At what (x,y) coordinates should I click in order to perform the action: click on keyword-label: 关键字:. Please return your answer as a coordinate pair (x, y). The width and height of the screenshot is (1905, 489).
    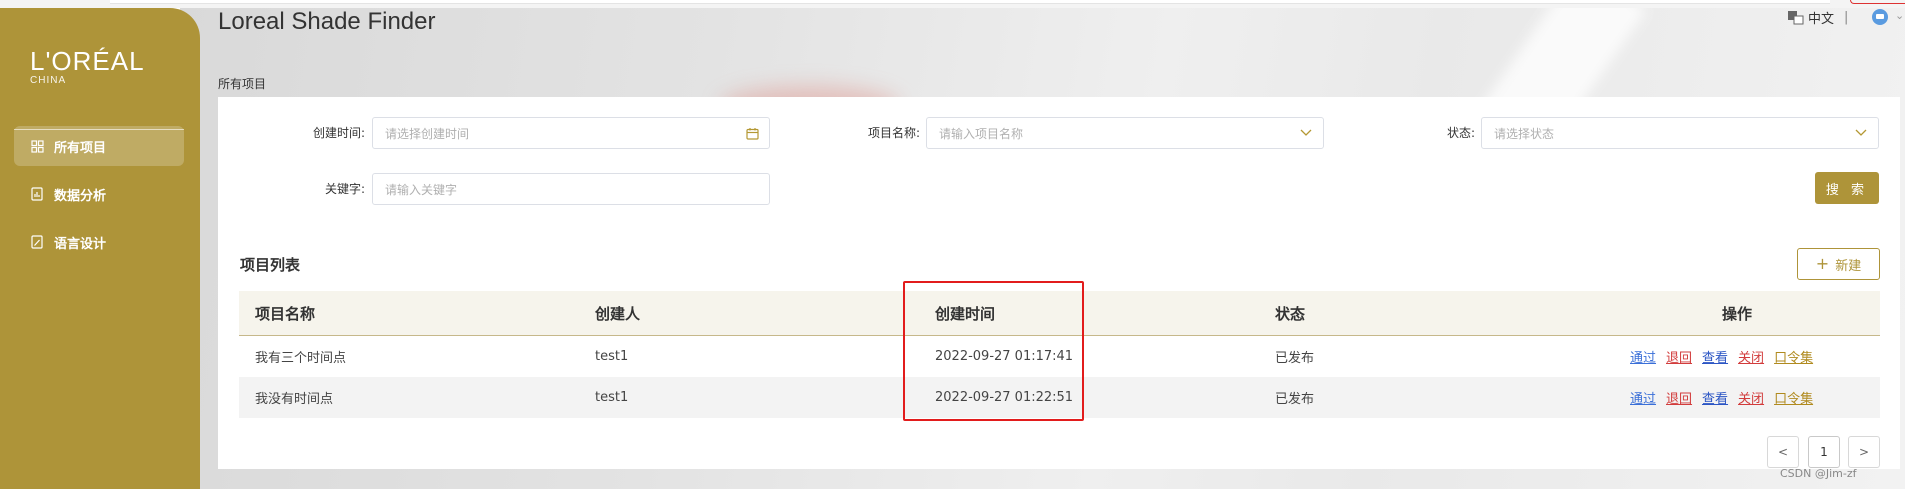
    Looking at the image, I should click on (344, 189).